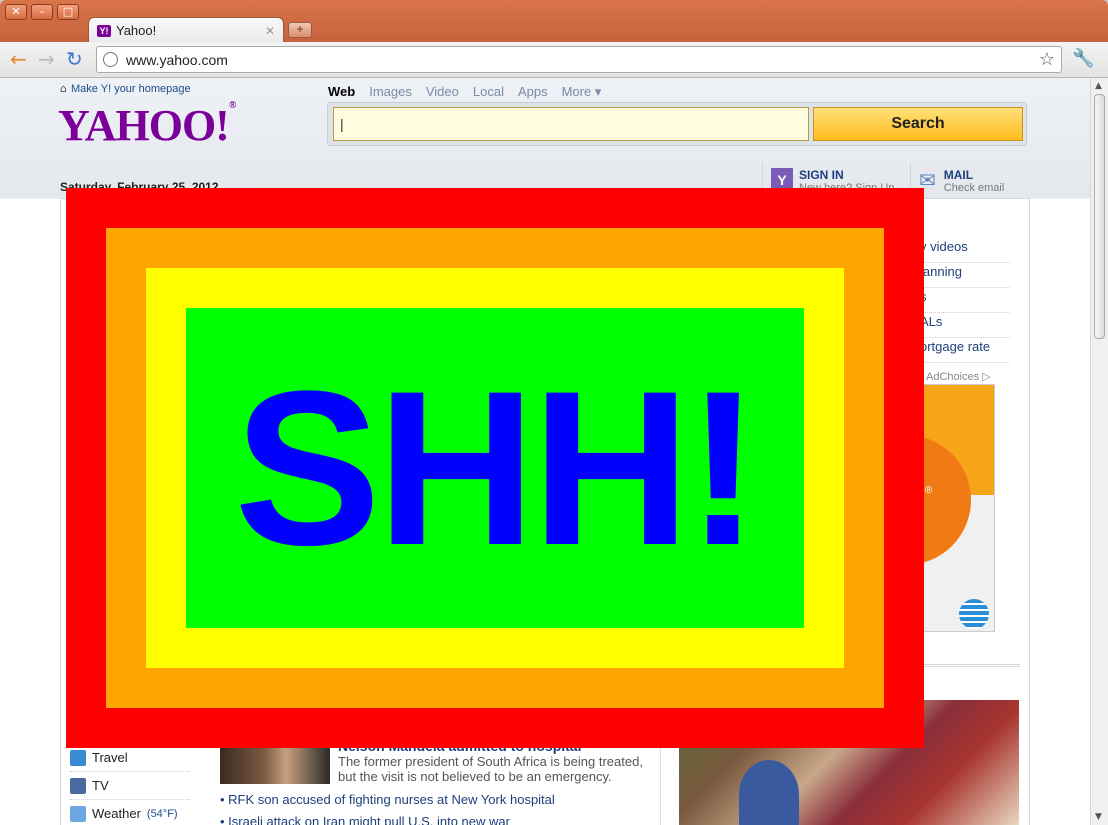  I want to click on nav-label: Travel, so click(110, 757).